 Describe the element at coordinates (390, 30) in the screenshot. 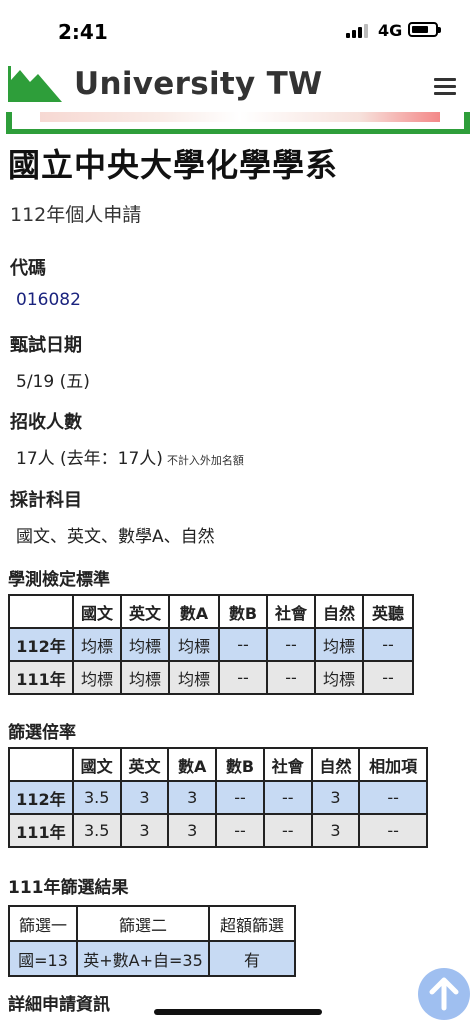

I see `network-type: 4G` at that location.